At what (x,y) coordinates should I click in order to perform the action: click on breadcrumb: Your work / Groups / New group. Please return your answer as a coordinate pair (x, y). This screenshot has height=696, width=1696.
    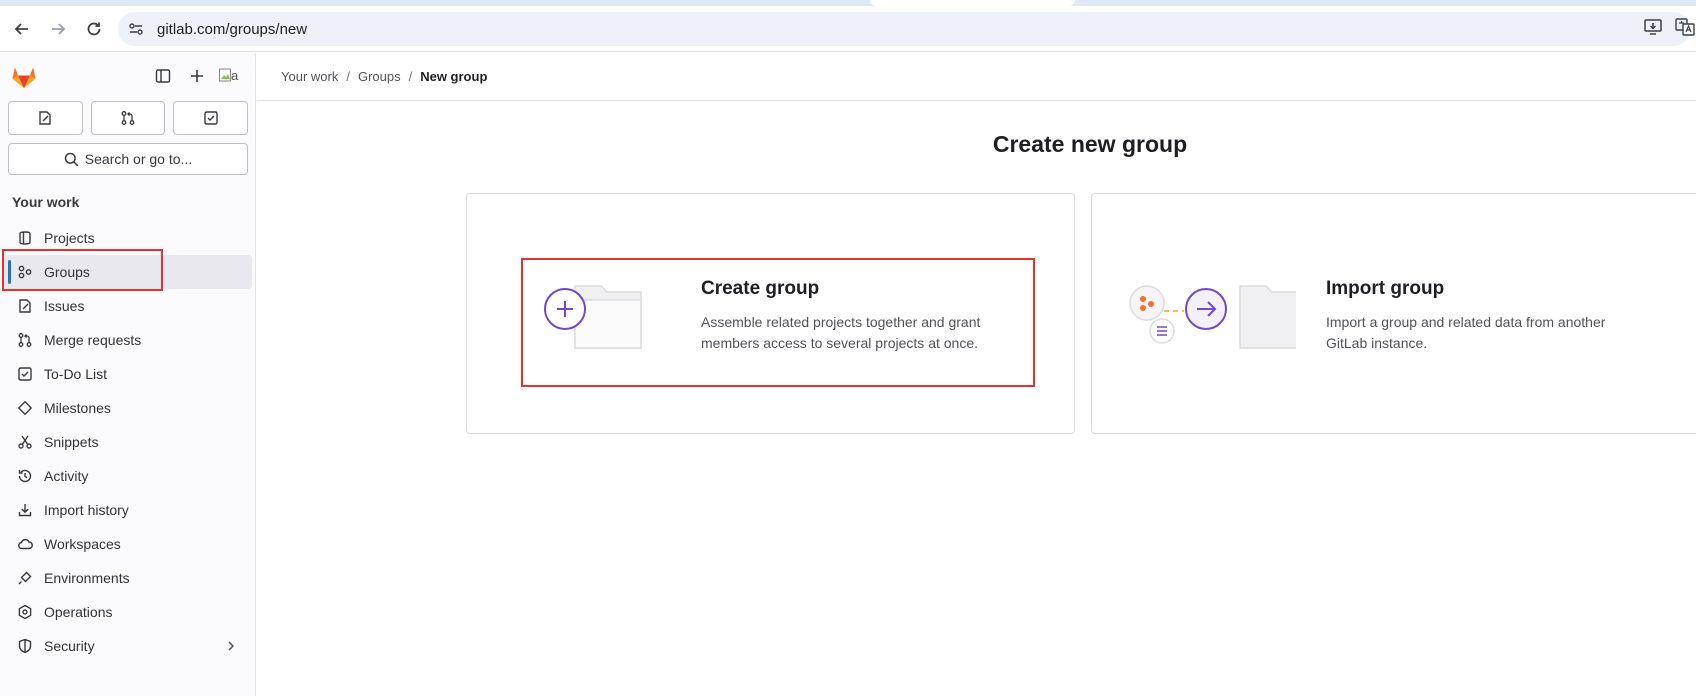
    Looking at the image, I should click on (384, 76).